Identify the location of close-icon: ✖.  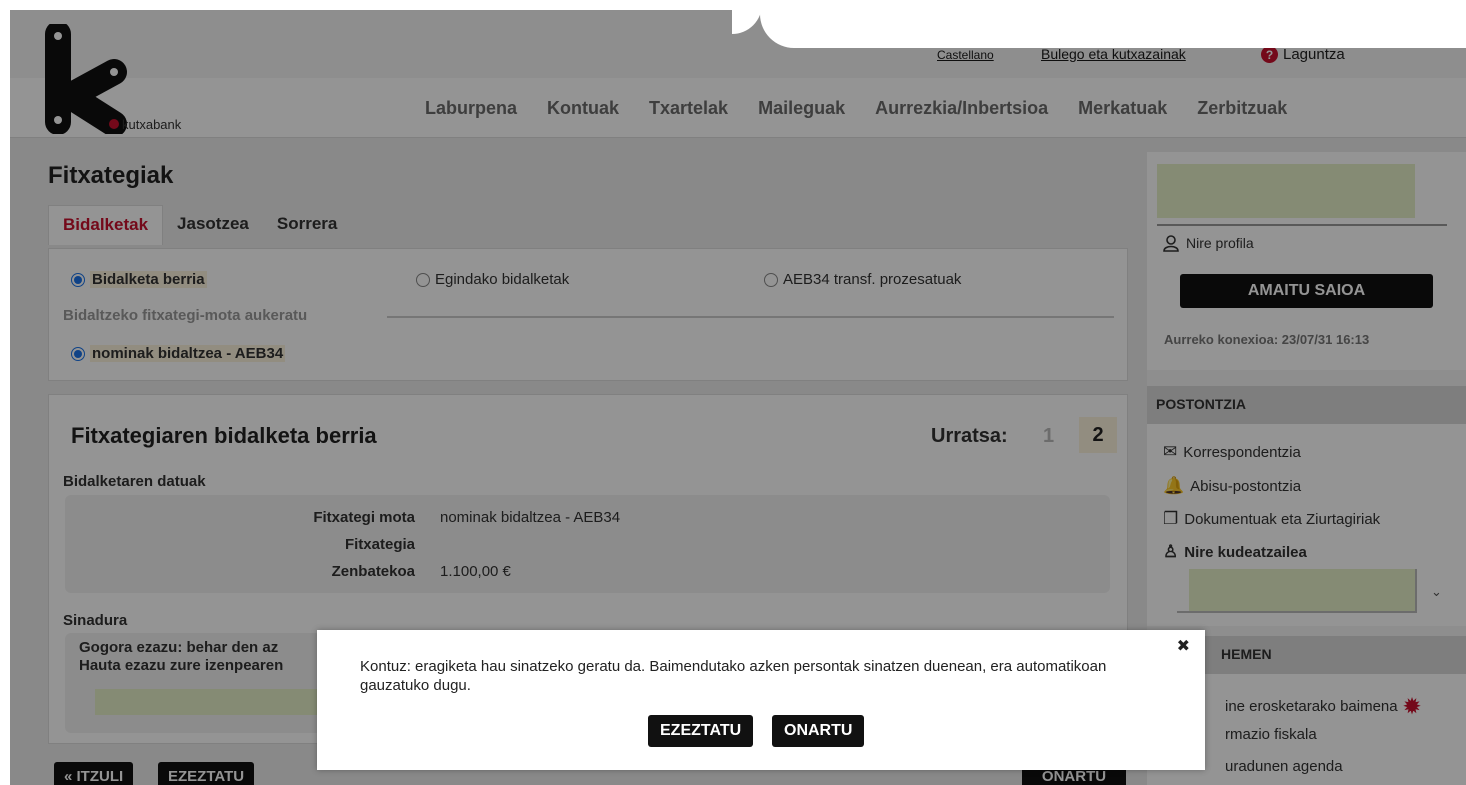
(1183, 646).